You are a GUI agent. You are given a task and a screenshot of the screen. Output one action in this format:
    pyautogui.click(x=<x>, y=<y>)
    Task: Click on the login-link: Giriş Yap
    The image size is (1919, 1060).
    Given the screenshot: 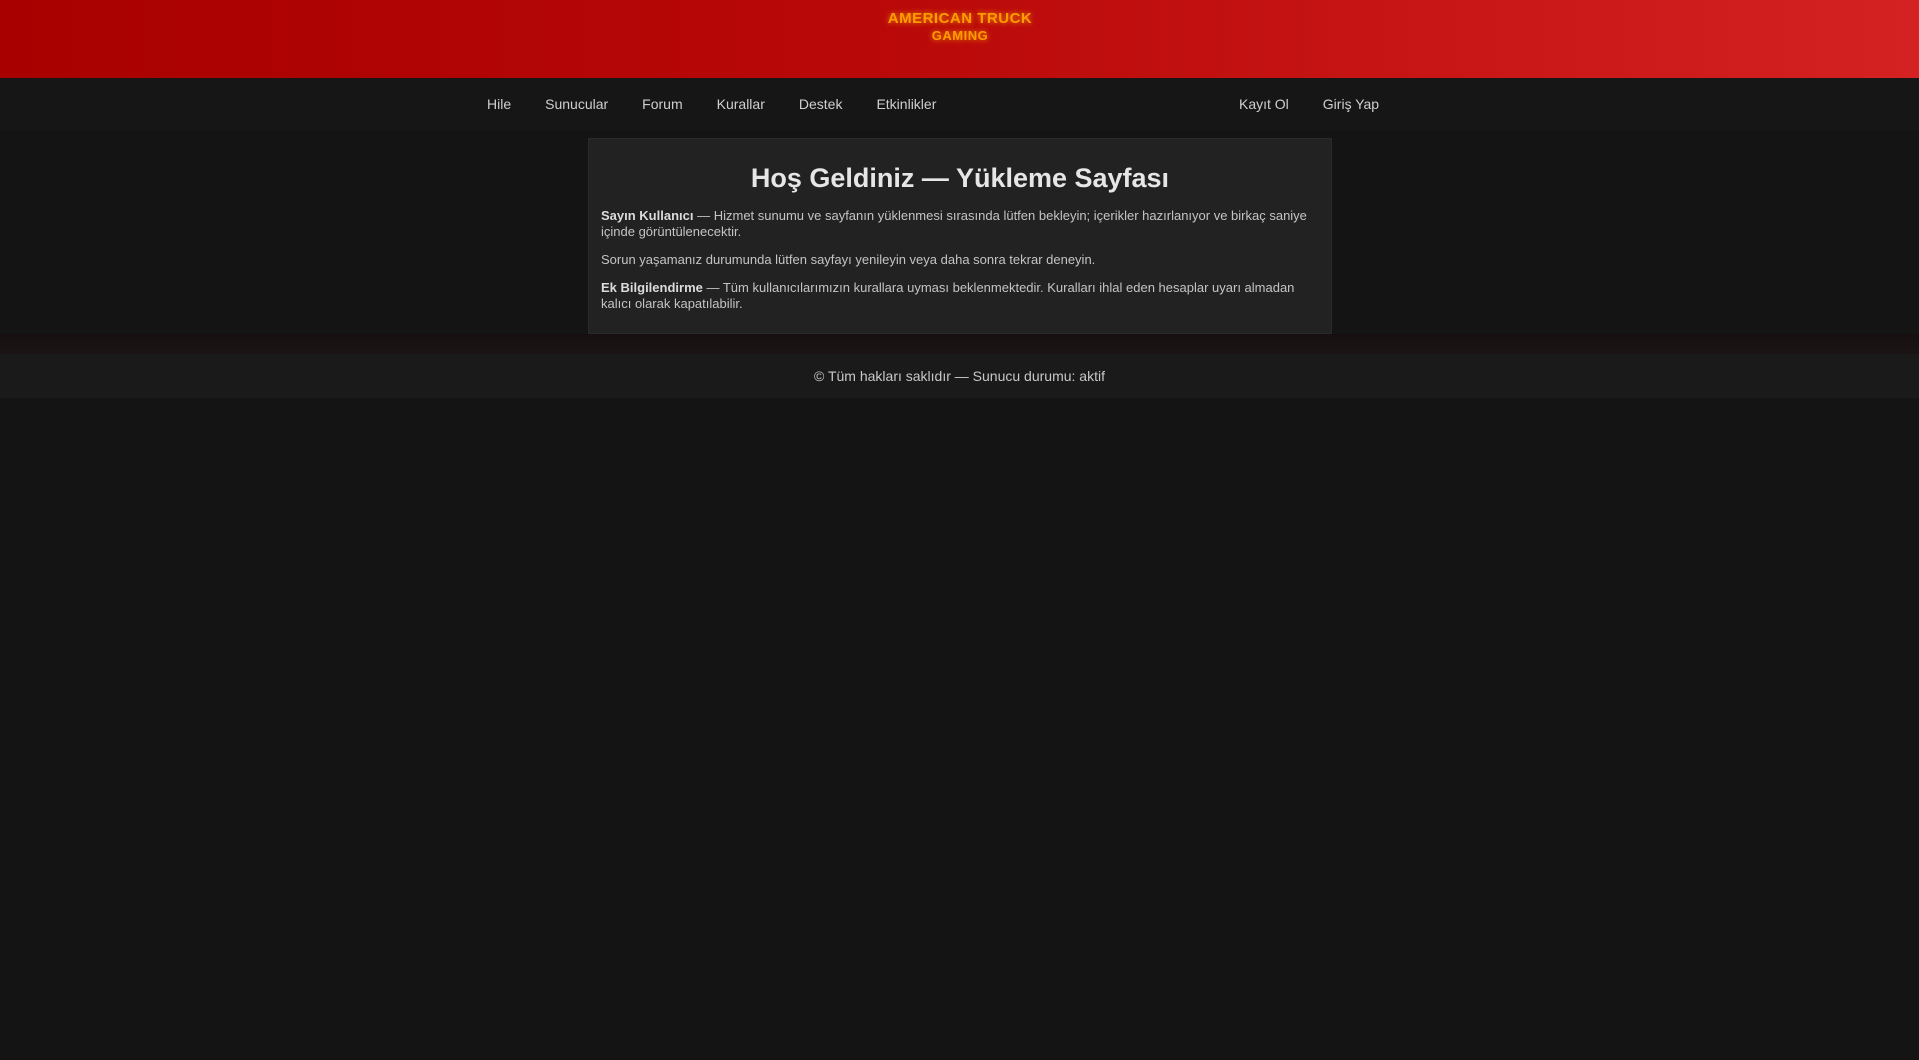 What is the action you would take?
    pyautogui.click(x=1351, y=104)
    